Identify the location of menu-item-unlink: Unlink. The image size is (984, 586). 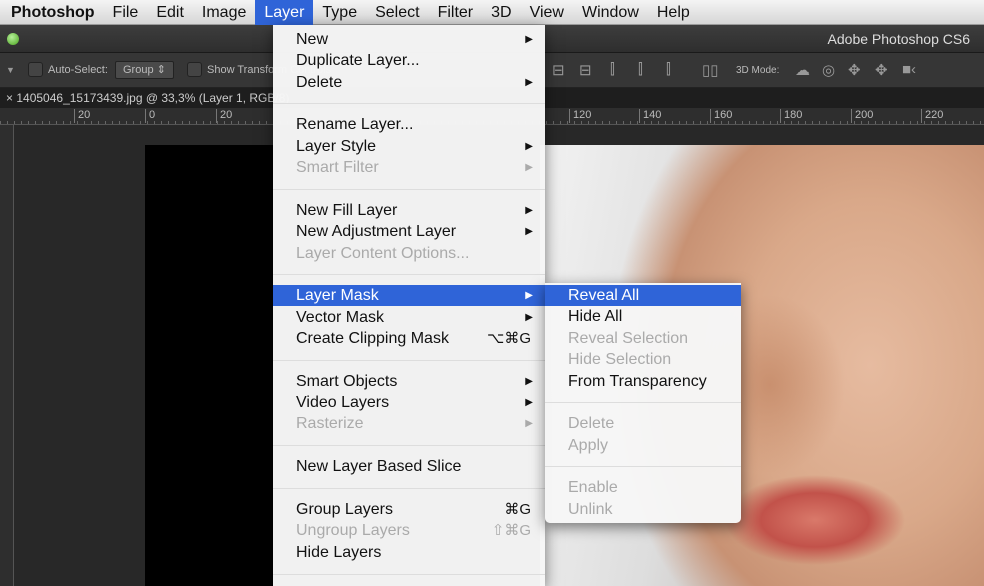
(643, 509).